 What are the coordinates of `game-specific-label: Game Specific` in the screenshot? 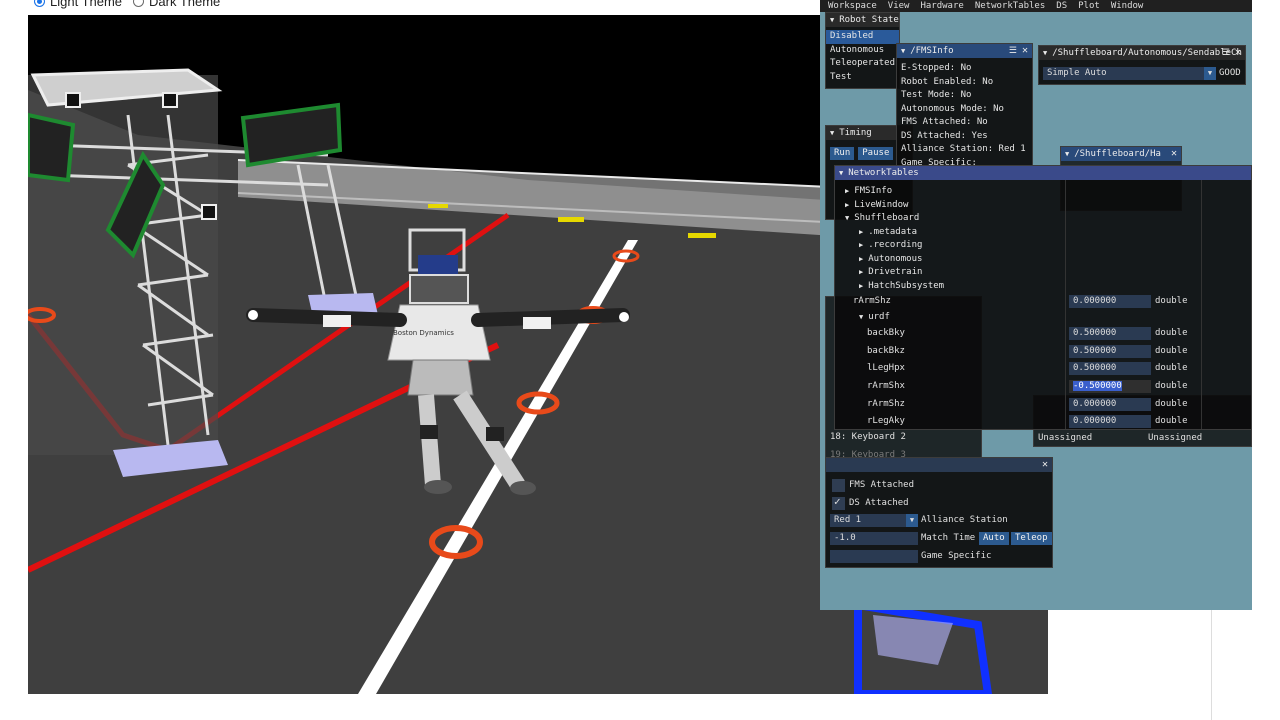 It's located at (956, 556).